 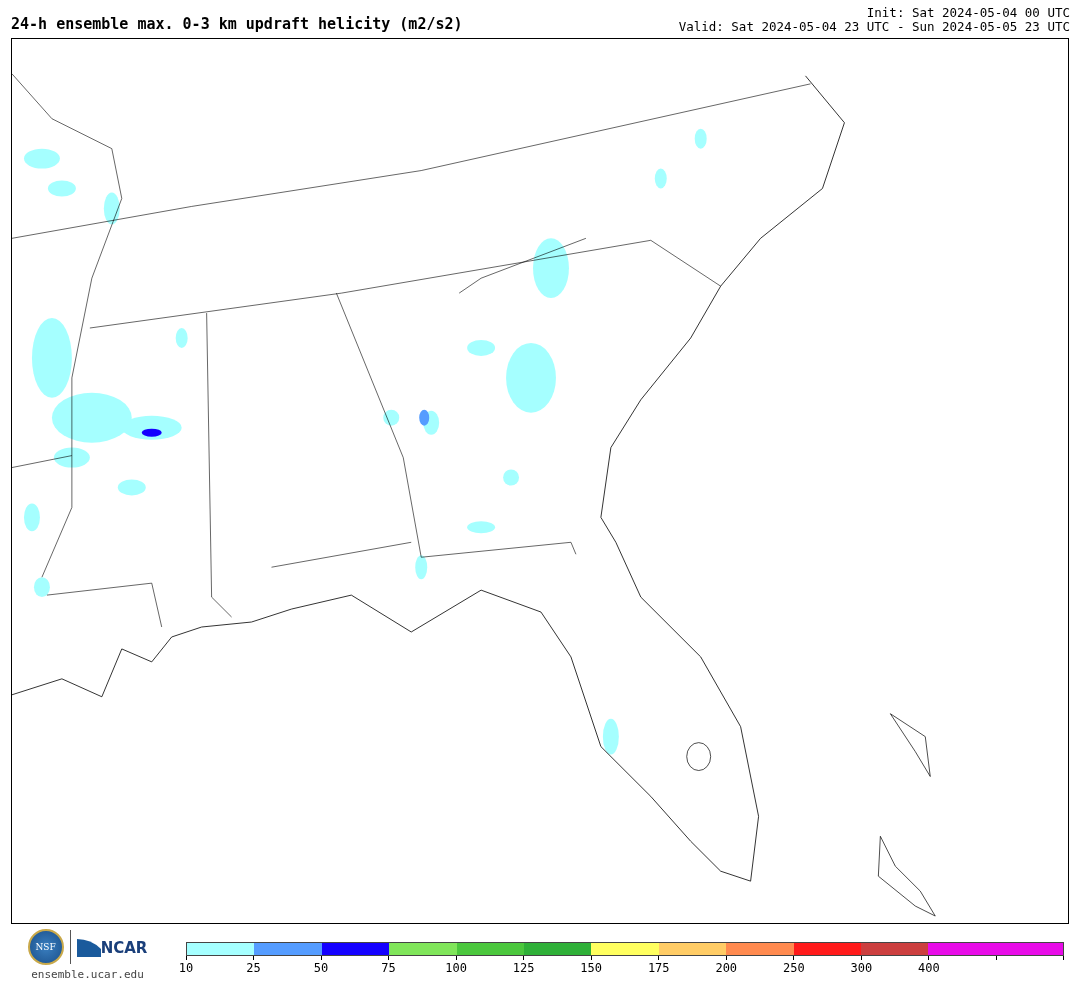 I want to click on tick-label: 125, so click(x=523, y=968).